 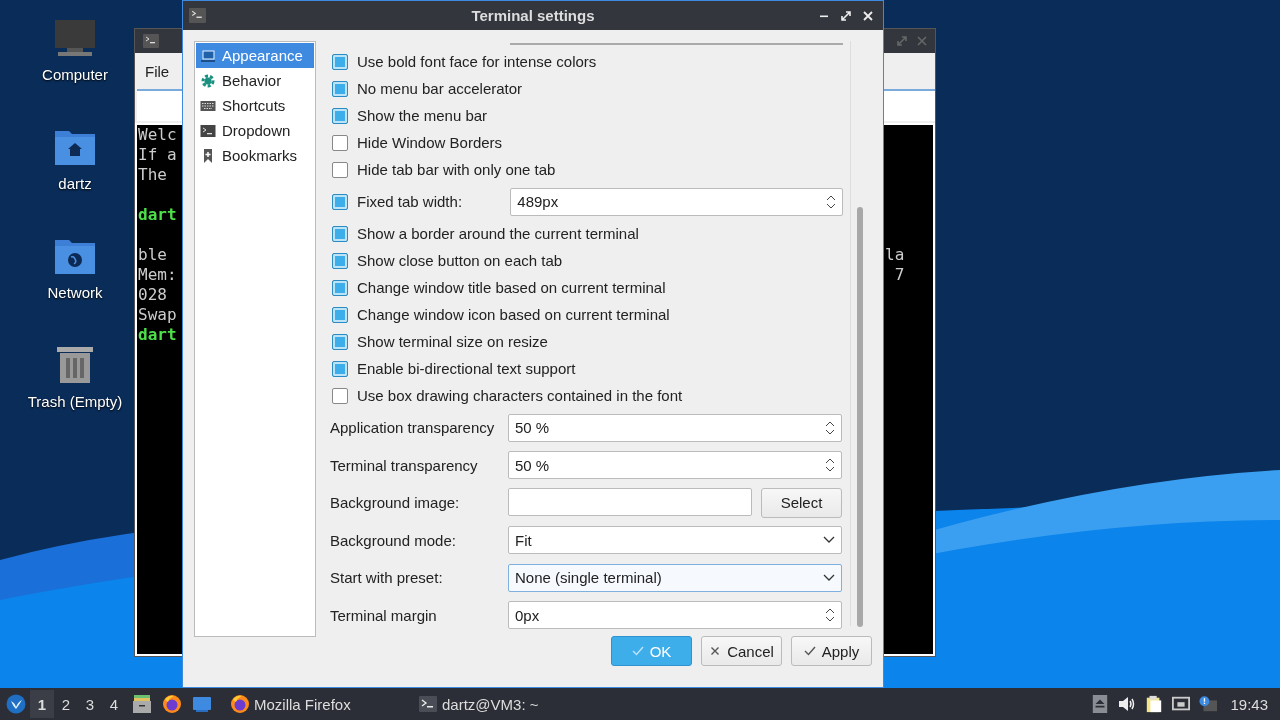 What do you see at coordinates (1127, 704) in the screenshot?
I see `volume-icon` at bounding box center [1127, 704].